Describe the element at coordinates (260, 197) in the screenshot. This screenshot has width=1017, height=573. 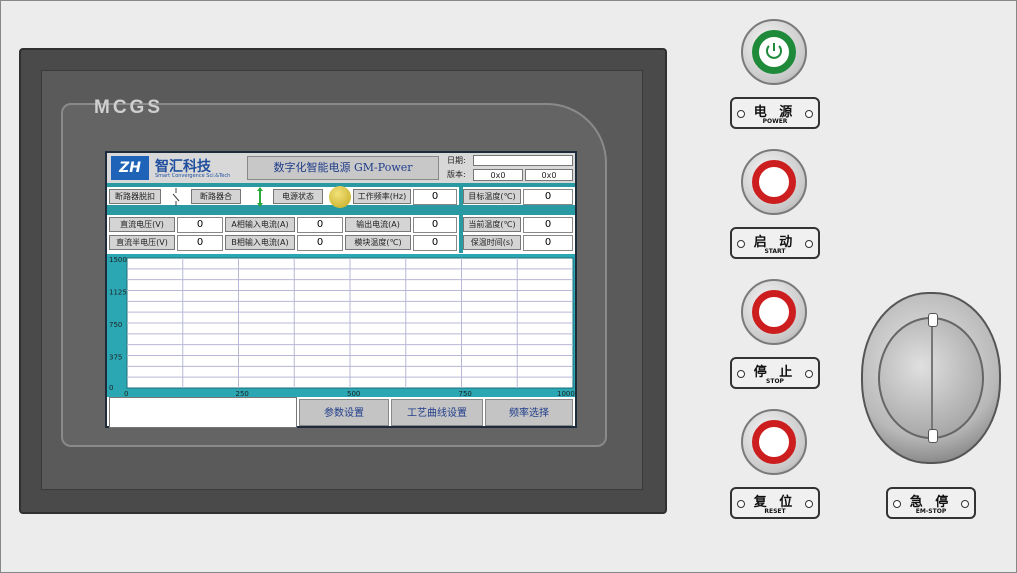
I see `breaker-closed-icon` at that location.